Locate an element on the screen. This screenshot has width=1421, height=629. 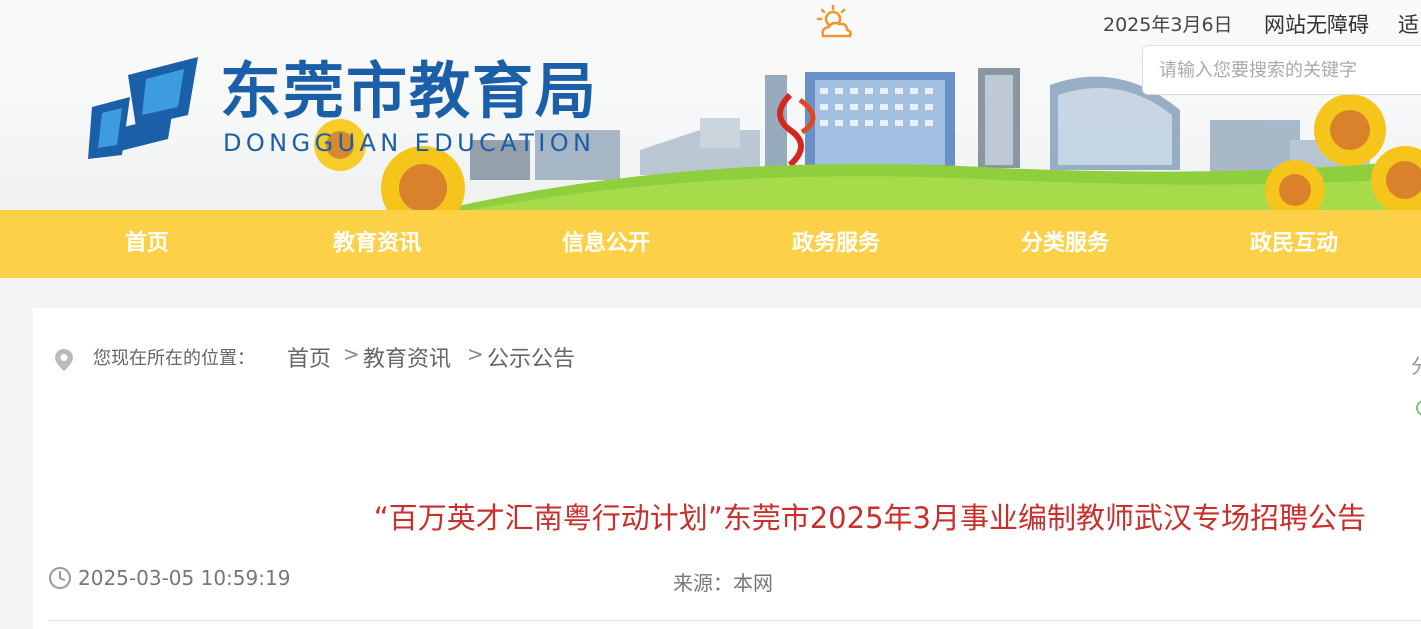
nav-item-gov-services: 政务服务 is located at coordinates (836, 244).